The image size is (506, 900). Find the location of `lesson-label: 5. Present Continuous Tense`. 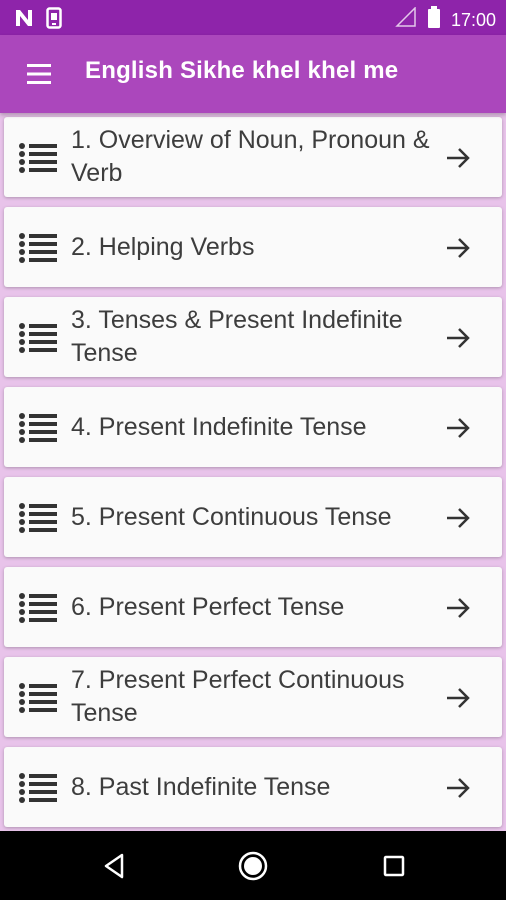

lesson-label: 5. Present Continuous Tense is located at coordinates (231, 516).